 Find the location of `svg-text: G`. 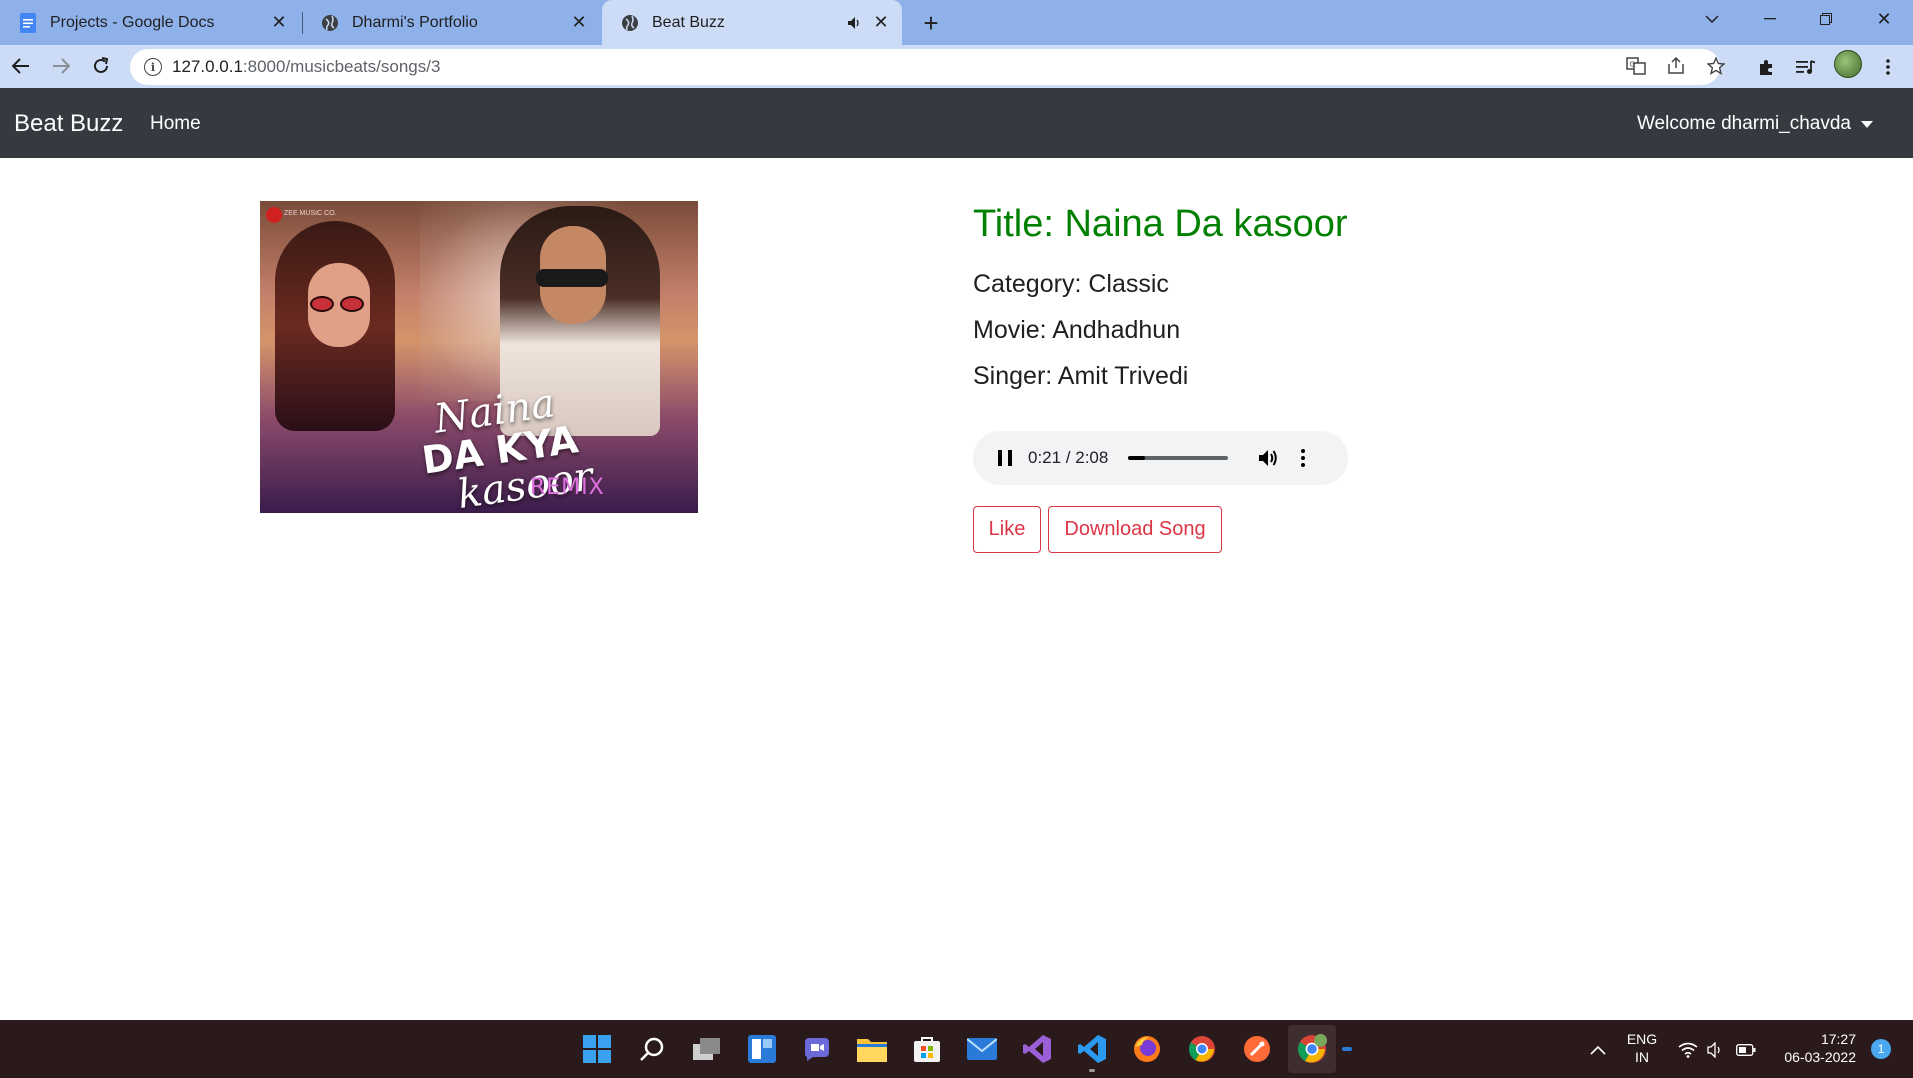

svg-text: G is located at coordinates (1632, 65).